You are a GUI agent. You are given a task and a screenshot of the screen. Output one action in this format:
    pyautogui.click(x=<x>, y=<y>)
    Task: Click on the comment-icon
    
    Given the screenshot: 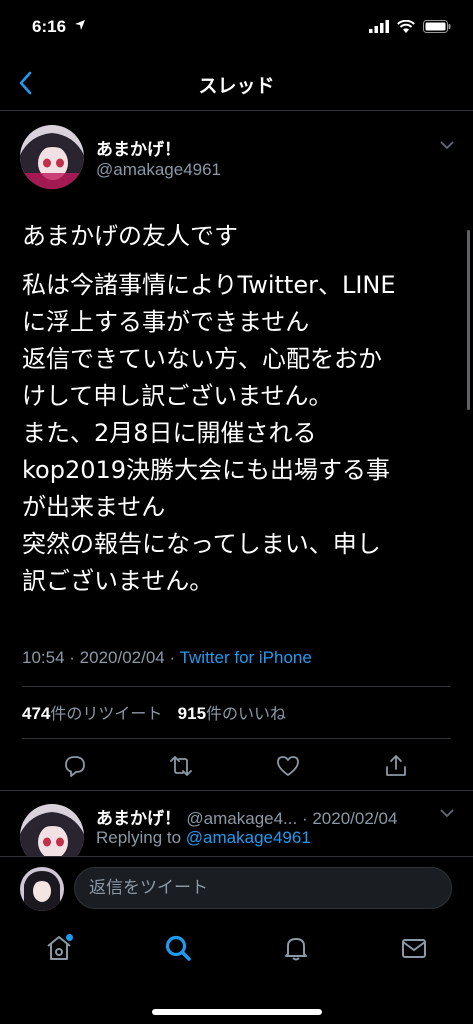 What is the action you would take?
    pyautogui.click(x=75, y=766)
    